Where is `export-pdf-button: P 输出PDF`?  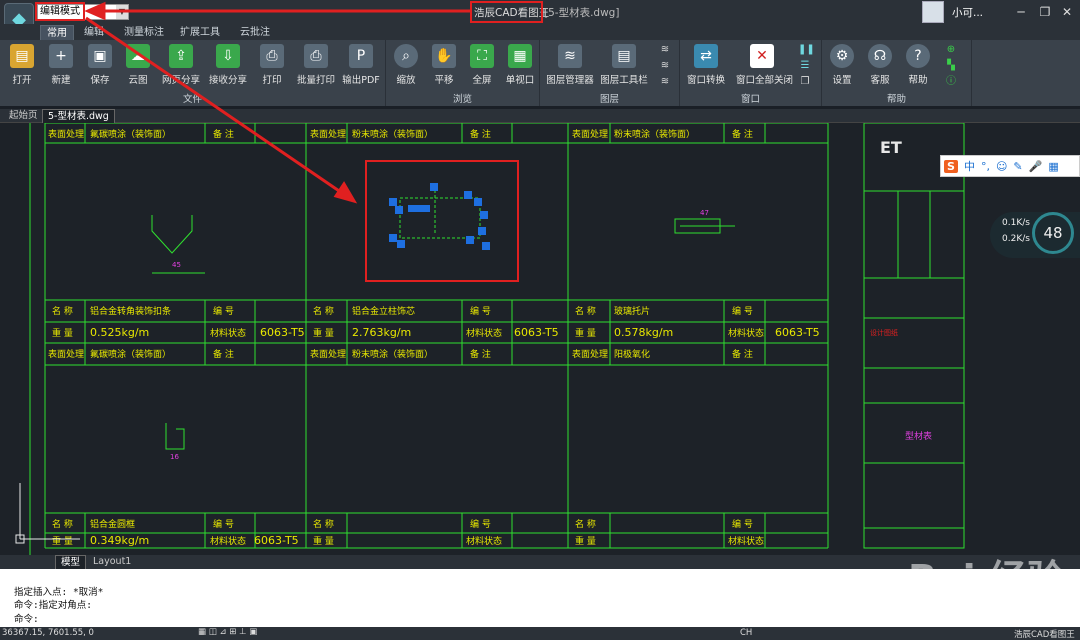 export-pdf-button: P 输出PDF is located at coordinates (361, 65).